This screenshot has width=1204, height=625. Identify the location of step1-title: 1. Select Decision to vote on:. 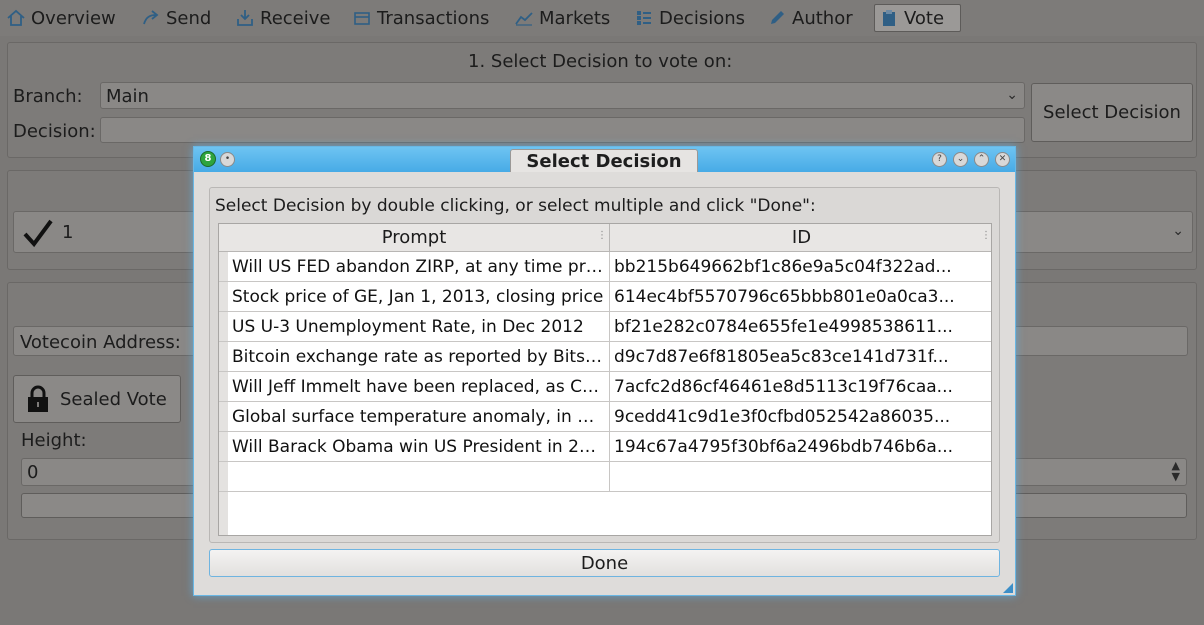
(600, 61).